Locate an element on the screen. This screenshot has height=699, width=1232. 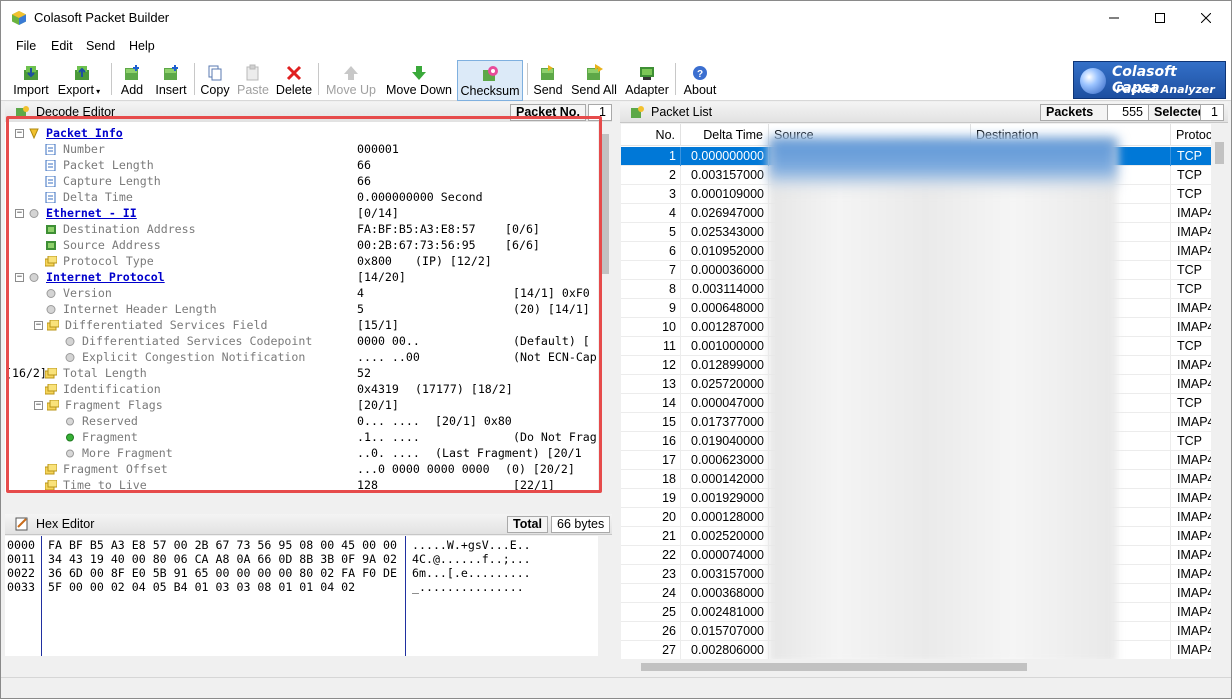
import-label: Import is located at coordinates (31, 90).